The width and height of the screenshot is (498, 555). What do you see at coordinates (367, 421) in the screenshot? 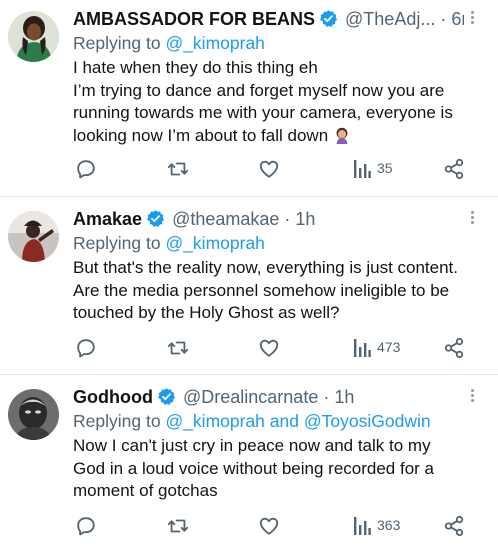
I see `mention-link: @ToyosiGodwin` at bounding box center [367, 421].